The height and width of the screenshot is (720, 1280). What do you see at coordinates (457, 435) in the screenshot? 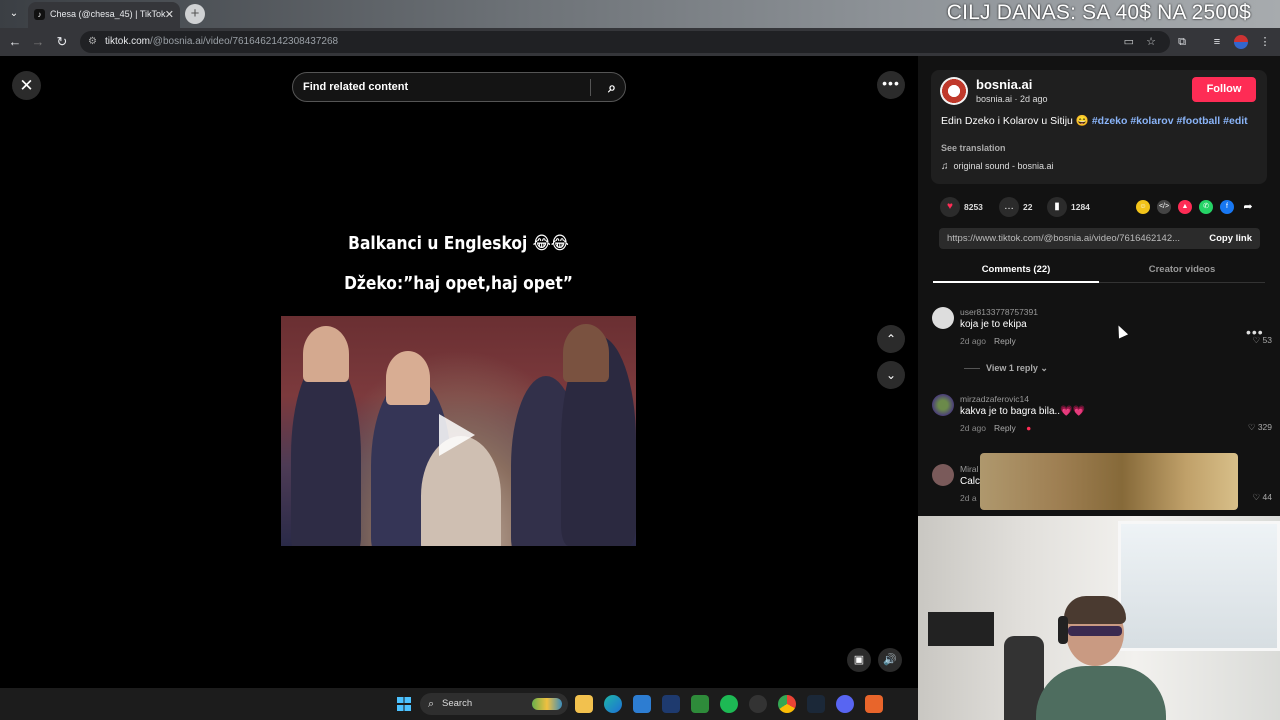
I see `play-icon` at bounding box center [457, 435].